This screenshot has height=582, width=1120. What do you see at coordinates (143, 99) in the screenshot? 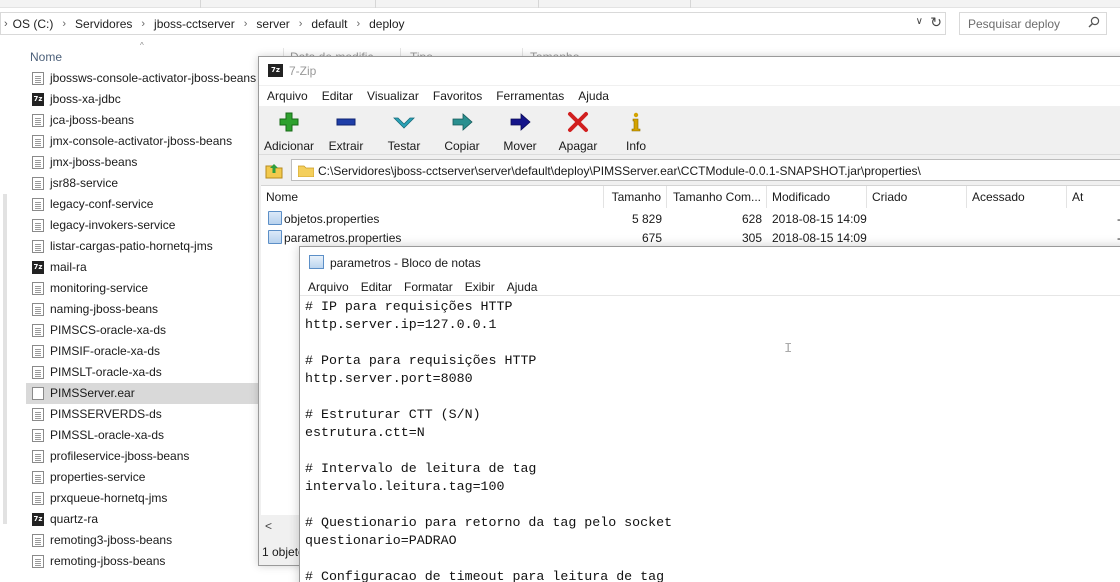
I see `list-item: 7z jboss-xa-jdbc` at bounding box center [143, 99].